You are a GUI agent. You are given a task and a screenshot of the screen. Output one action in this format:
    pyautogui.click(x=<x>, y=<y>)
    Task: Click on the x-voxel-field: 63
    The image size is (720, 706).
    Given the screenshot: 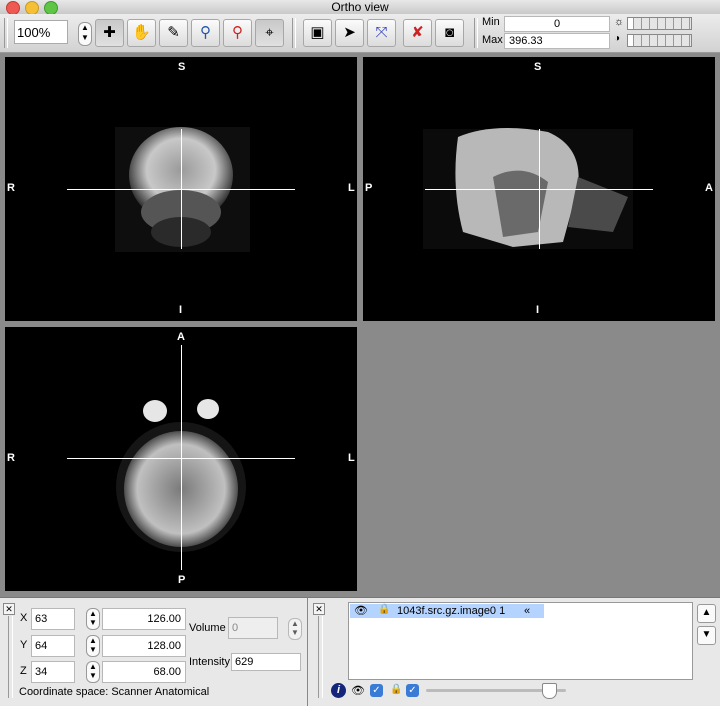 What is the action you would take?
    pyautogui.click(x=53, y=619)
    